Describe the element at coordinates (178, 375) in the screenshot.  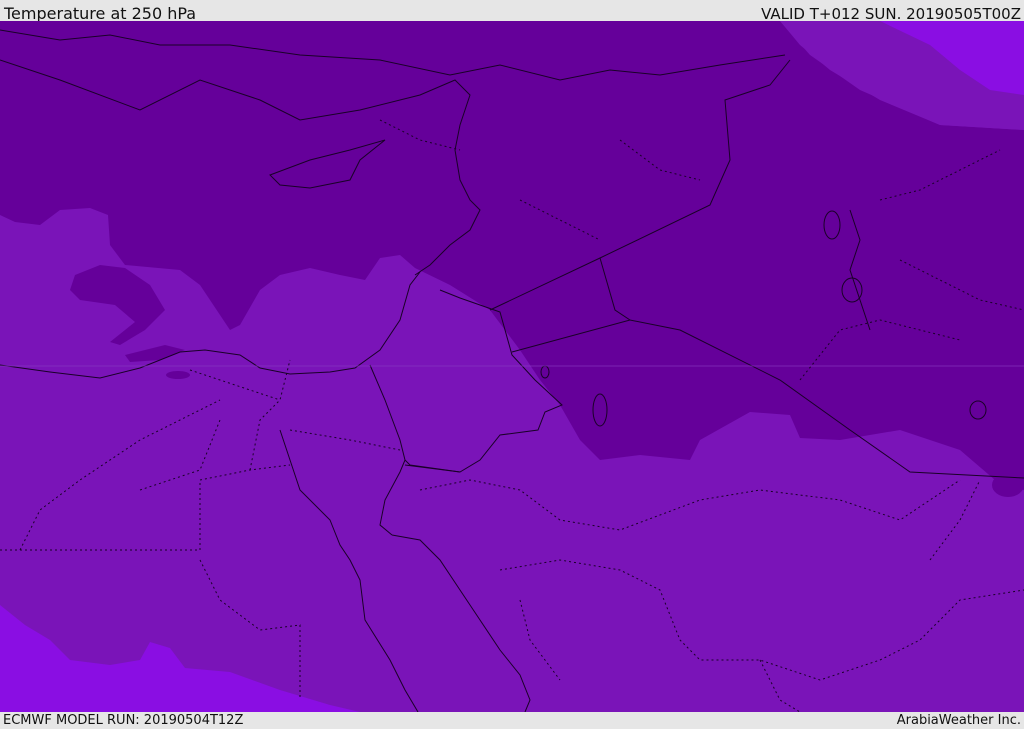
I see `cold-patch-region-small` at that location.